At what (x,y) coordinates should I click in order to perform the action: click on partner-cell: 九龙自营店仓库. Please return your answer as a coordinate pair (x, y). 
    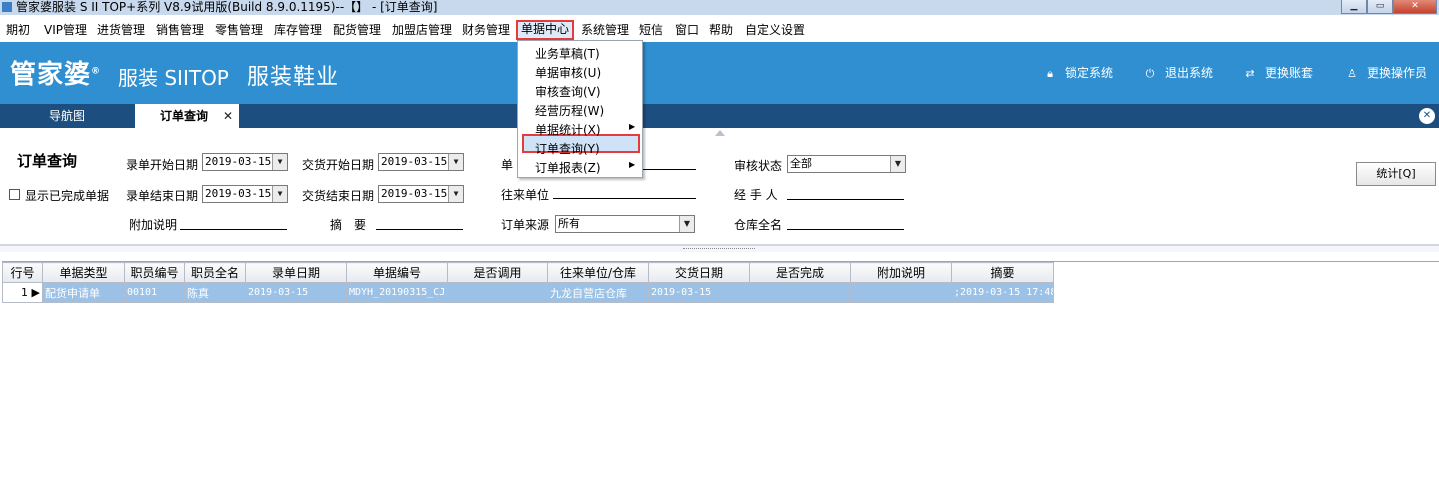
    Looking at the image, I should click on (598, 292).